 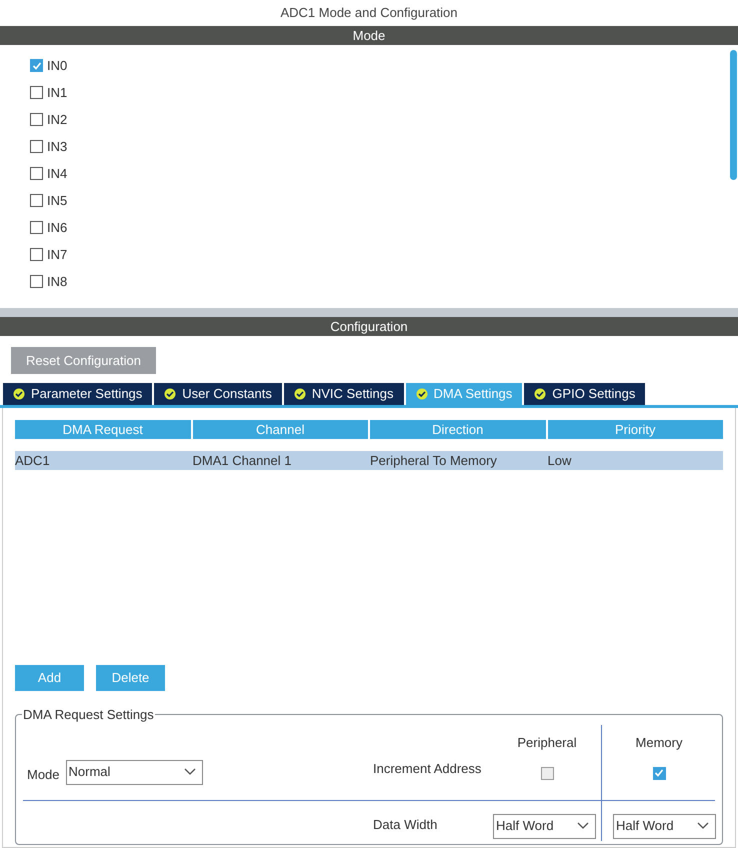 I want to click on table-row: ADC1 DMA1 Channel 1 Peripheral To Memory Low, so click(x=369, y=460).